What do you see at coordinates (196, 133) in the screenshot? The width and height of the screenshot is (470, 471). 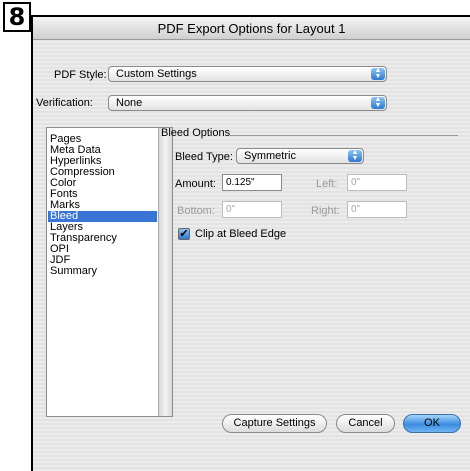 I see `bleed-options-title: Bleed Options` at bounding box center [196, 133].